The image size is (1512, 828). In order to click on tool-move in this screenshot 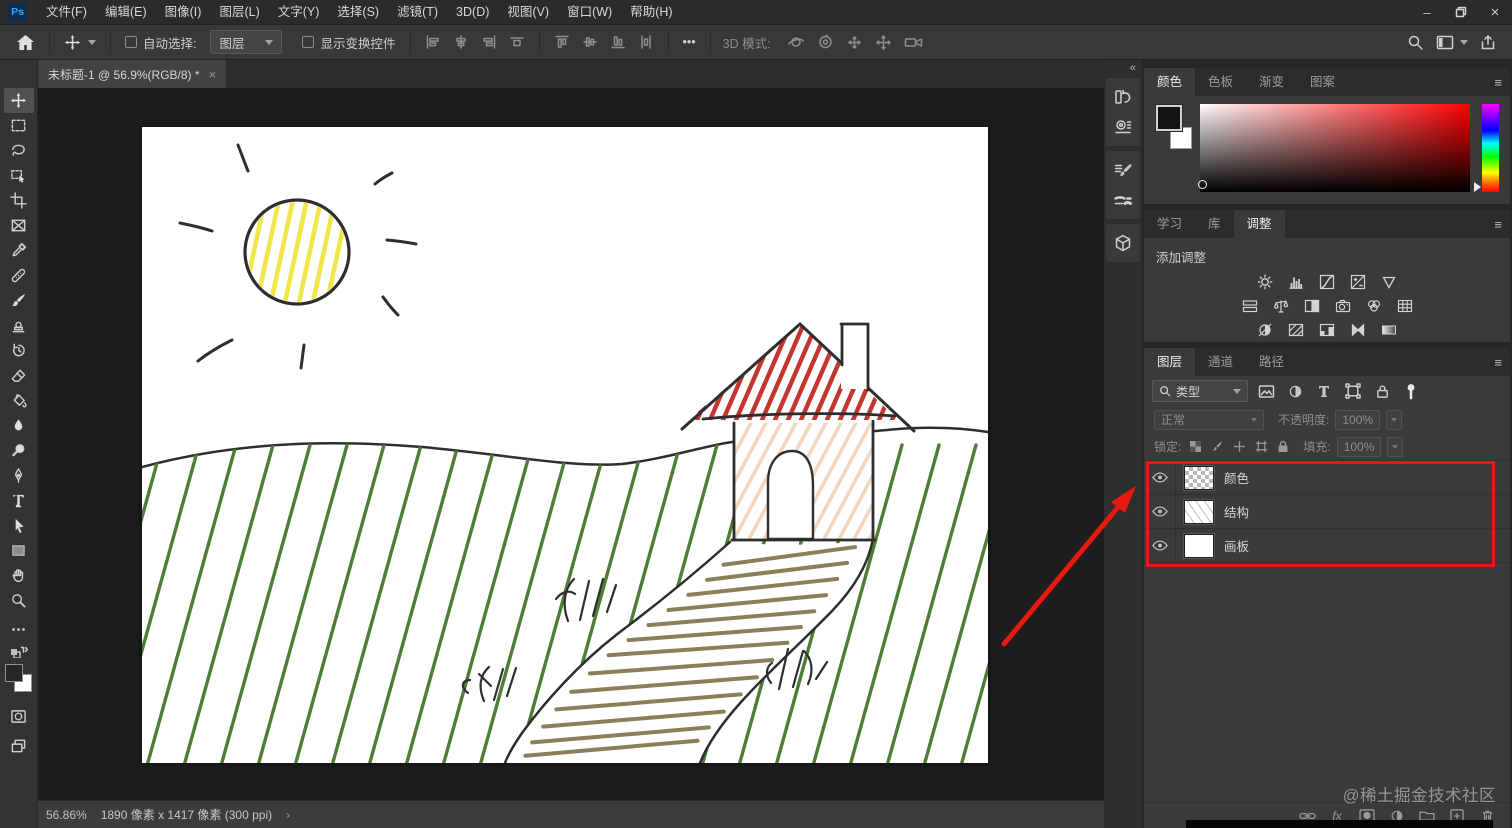, I will do `click(18, 100)`.